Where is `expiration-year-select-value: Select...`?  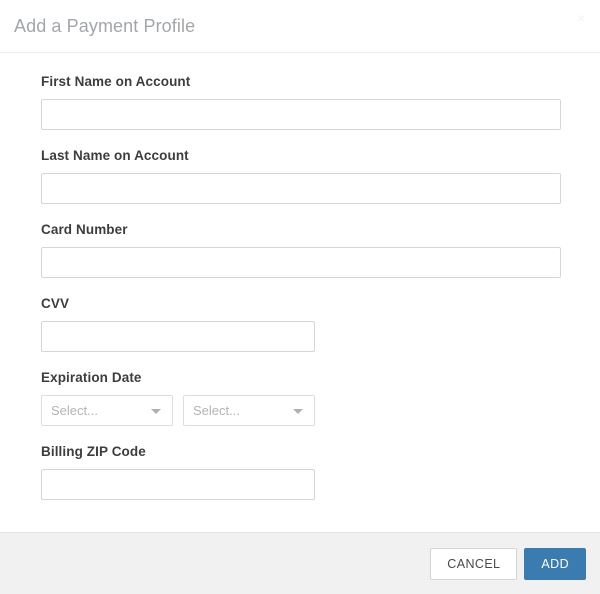
expiration-year-select-value: Select... is located at coordinates (216, 410).